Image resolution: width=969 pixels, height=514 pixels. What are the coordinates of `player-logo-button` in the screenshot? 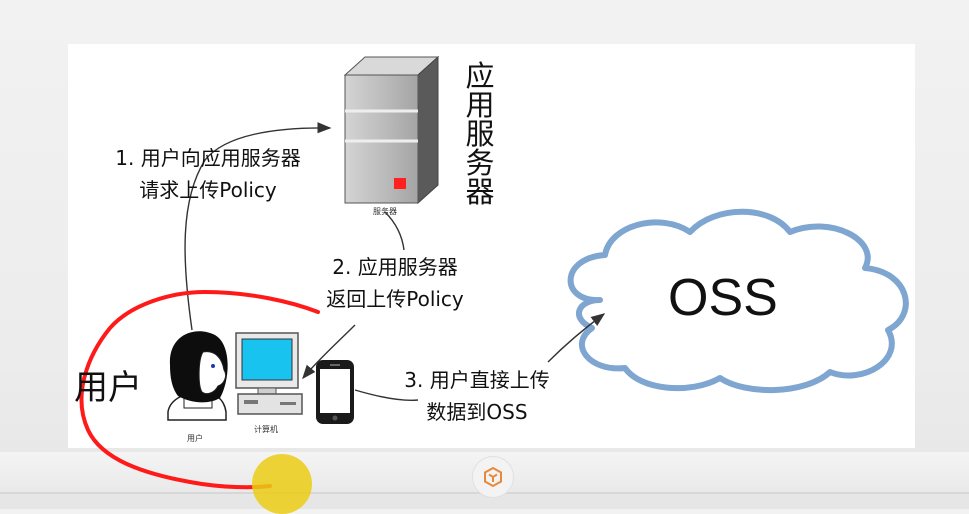 It's located at (493, 477).